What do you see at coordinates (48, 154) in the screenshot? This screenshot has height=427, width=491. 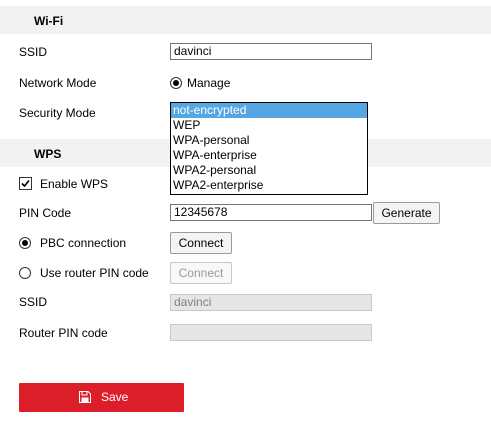 I see `wps-section-title: WPS` at bounding box center [48, 154].